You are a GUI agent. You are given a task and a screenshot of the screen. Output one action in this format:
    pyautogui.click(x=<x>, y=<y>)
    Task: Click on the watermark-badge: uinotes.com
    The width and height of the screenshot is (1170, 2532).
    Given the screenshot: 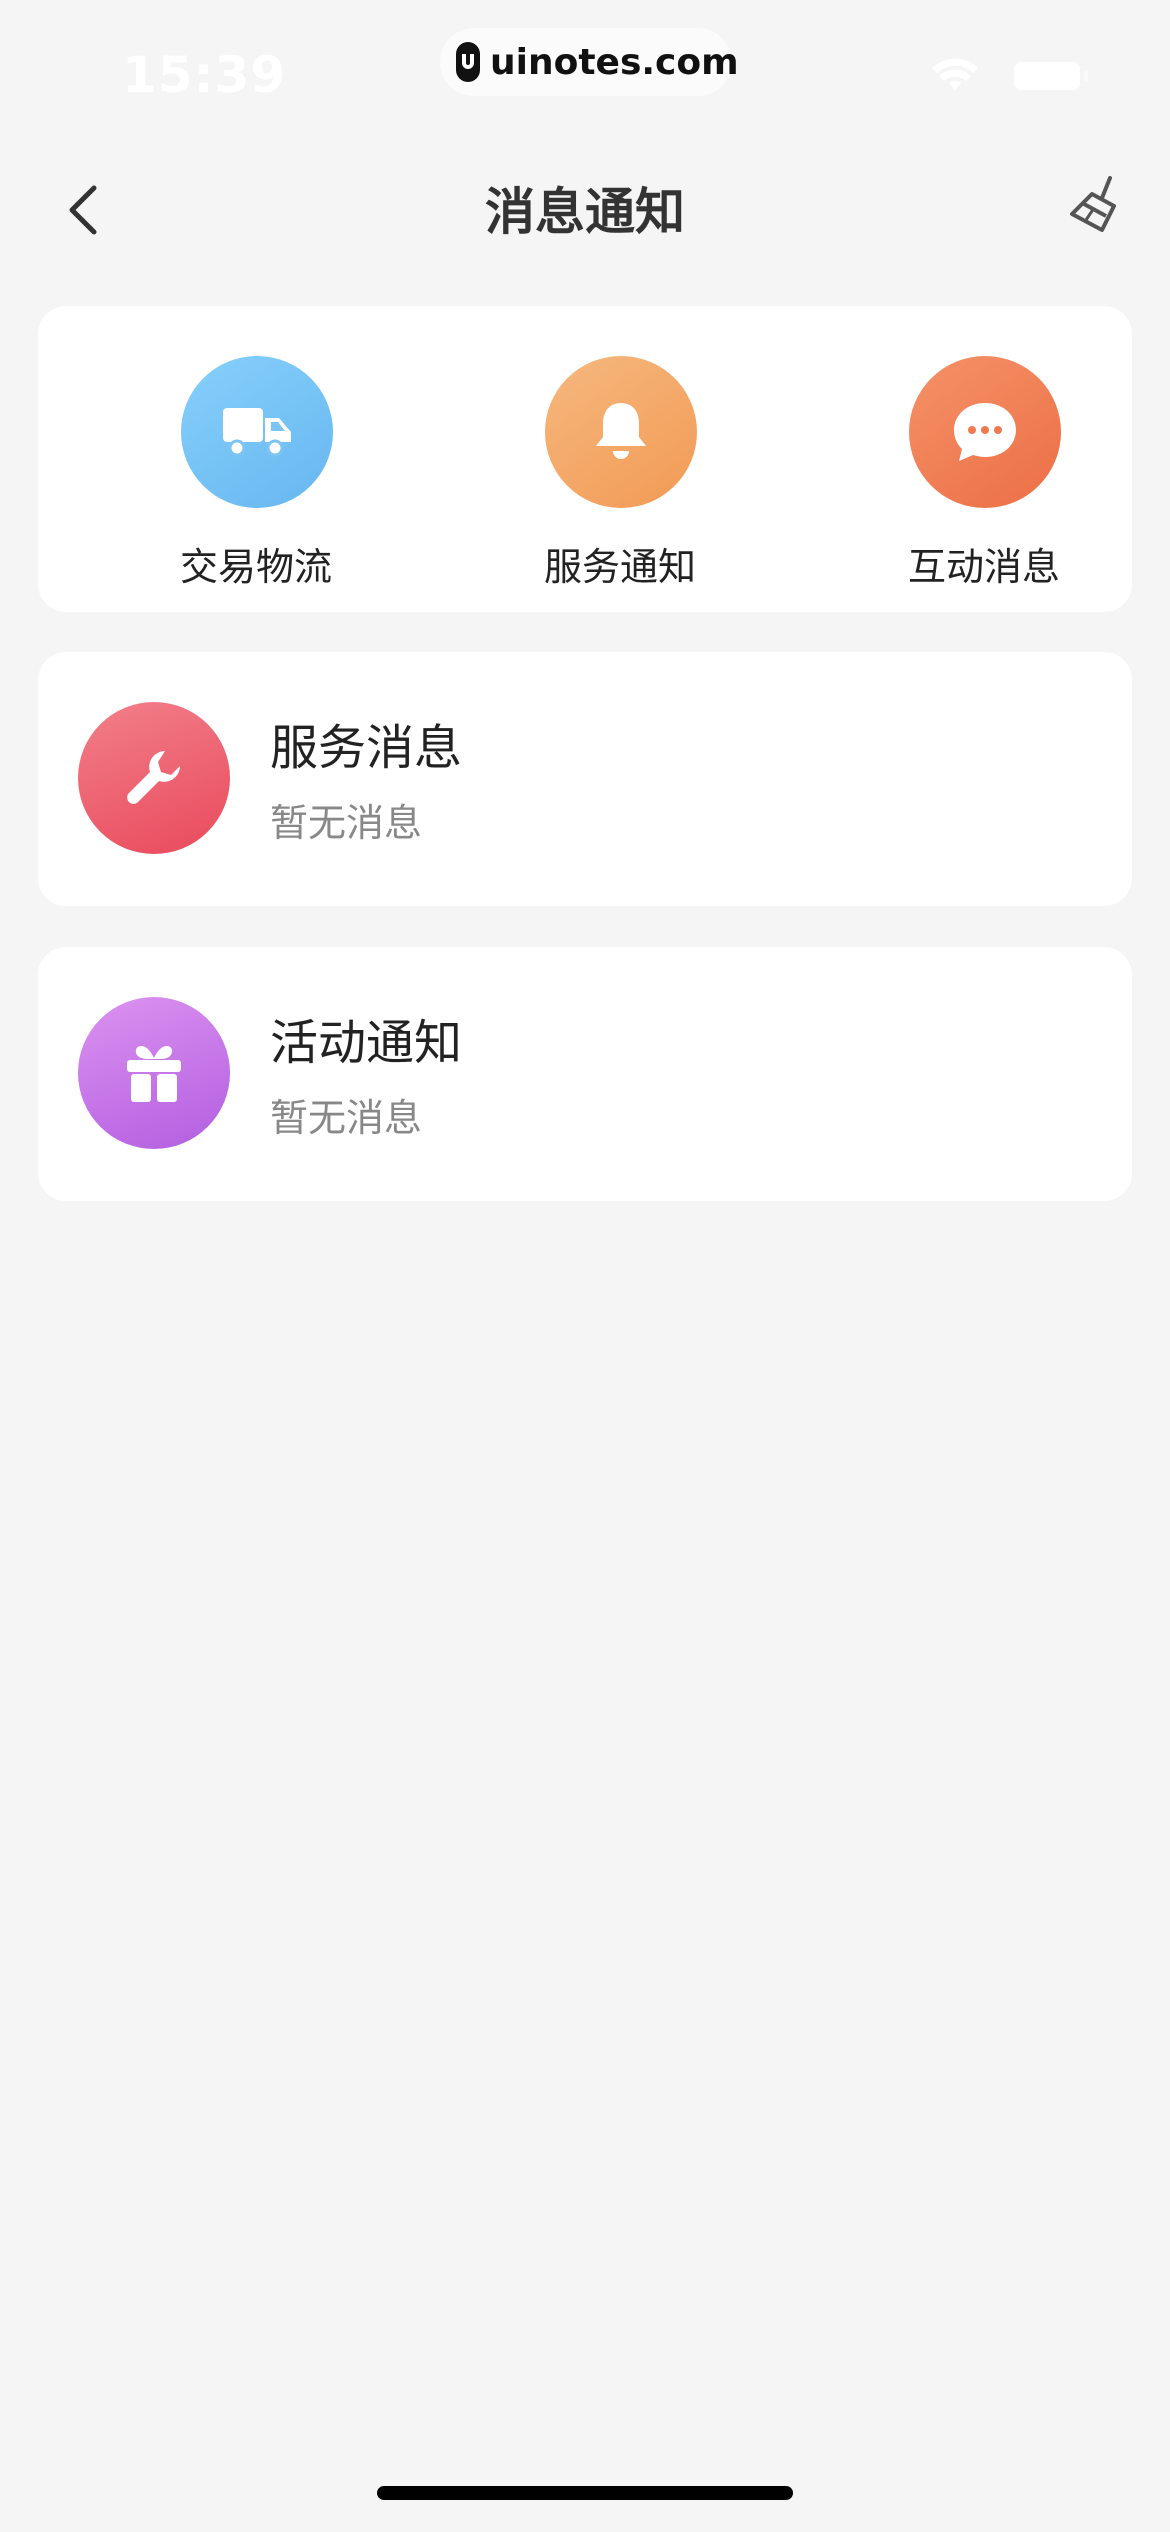 What is the action you would take?
    pyautogui.click(x=589, y=62)
    